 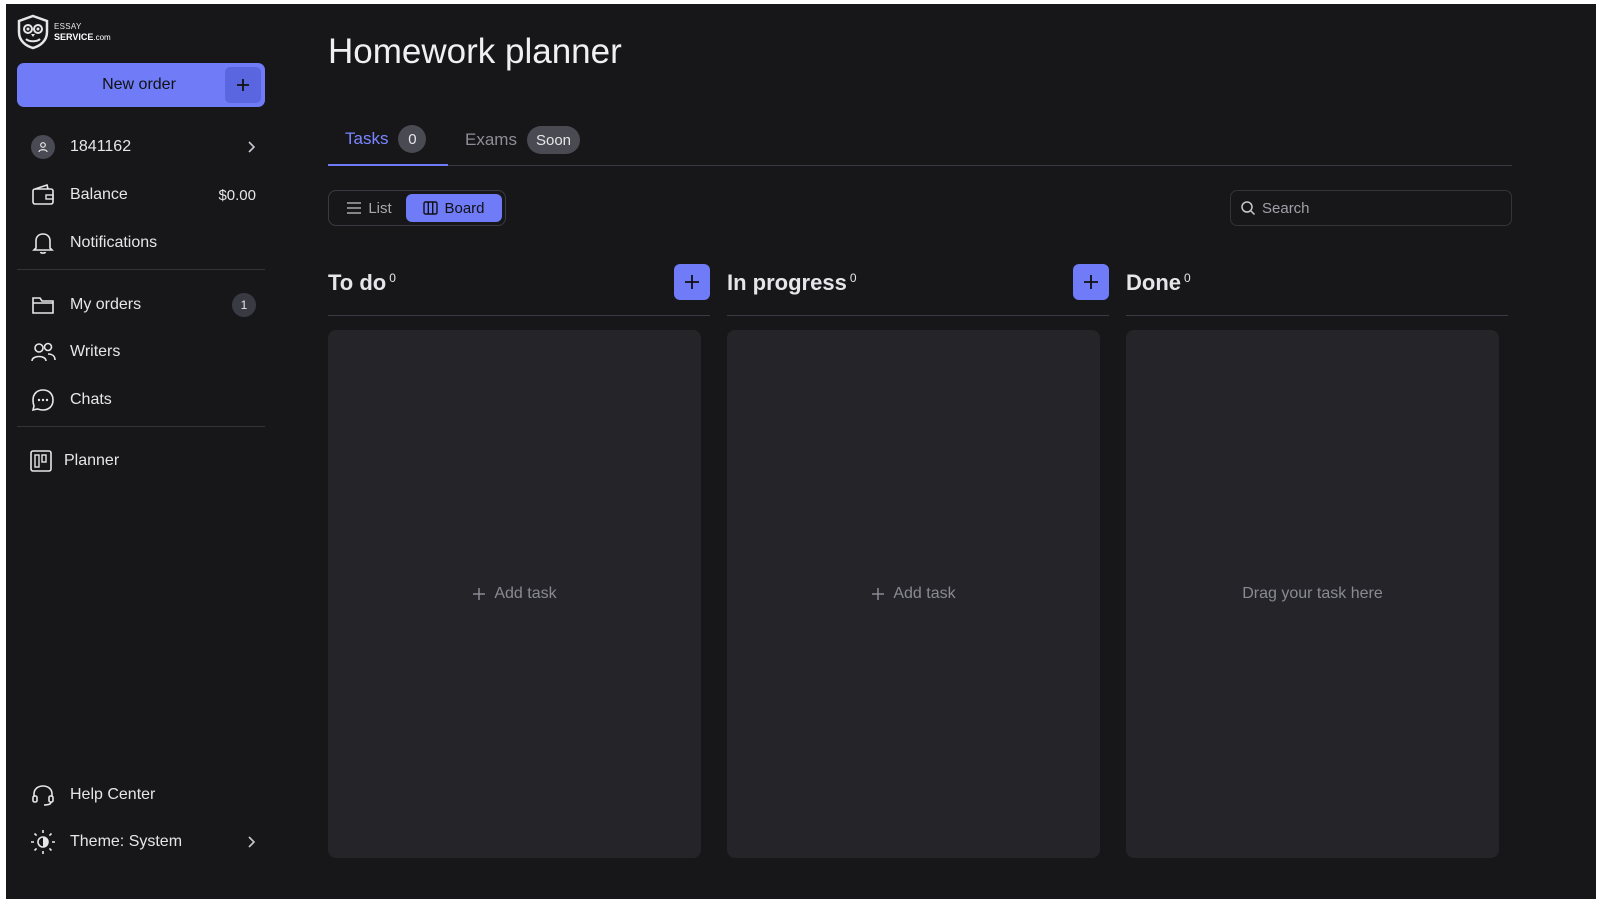 I want to click on my-orders-label: My orders, so click(x=106, y=304).